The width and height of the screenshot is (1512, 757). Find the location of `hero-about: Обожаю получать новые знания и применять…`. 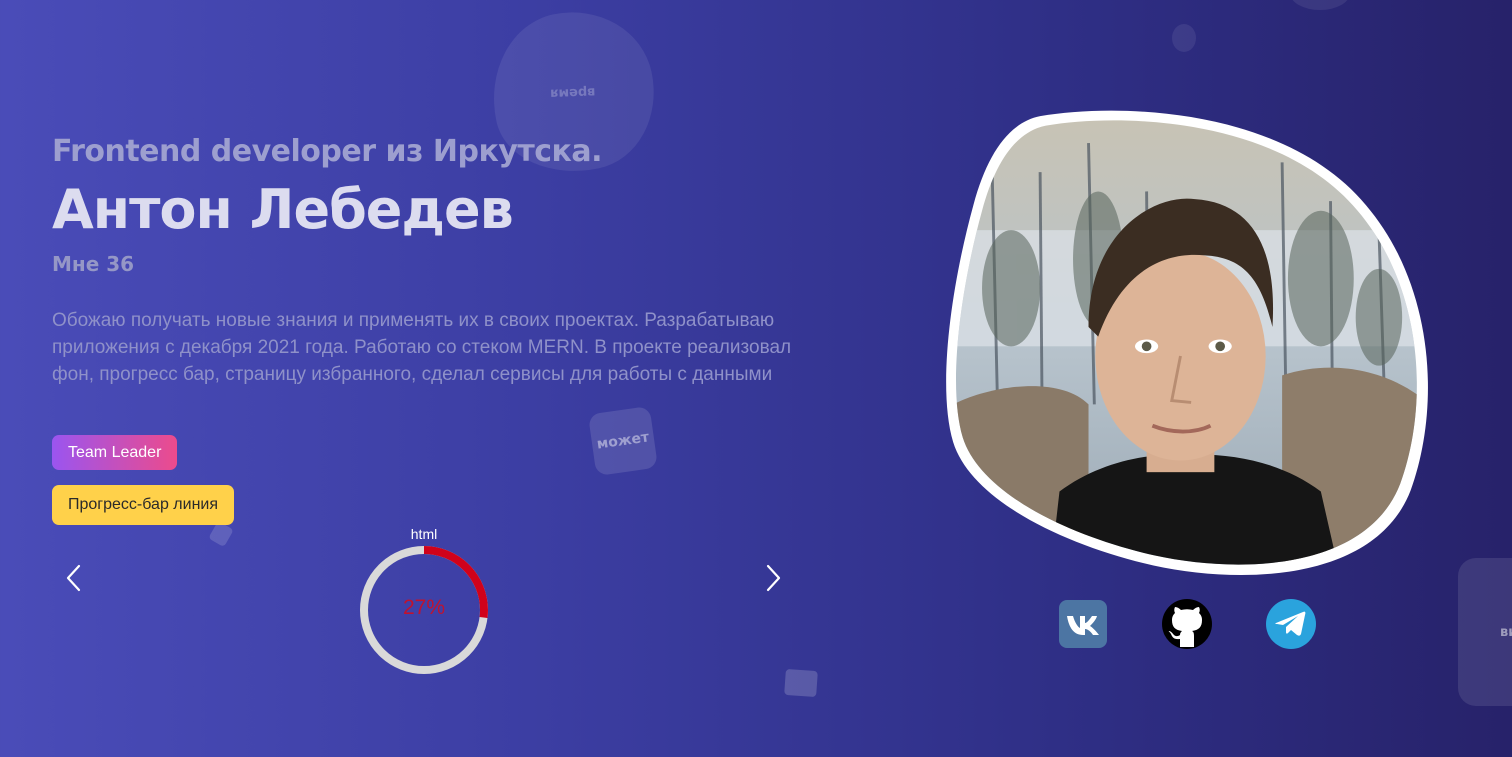

hero-about: Обожаю получать новые знания и применять… is located at coordinates (422, 347).